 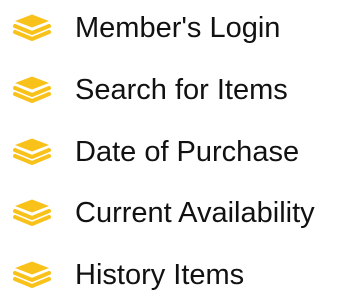 What do you see at coordinates (195, 213) in the screenshot?
I see `menu-item-label: Current Availability` at bounding box center [195, 213].